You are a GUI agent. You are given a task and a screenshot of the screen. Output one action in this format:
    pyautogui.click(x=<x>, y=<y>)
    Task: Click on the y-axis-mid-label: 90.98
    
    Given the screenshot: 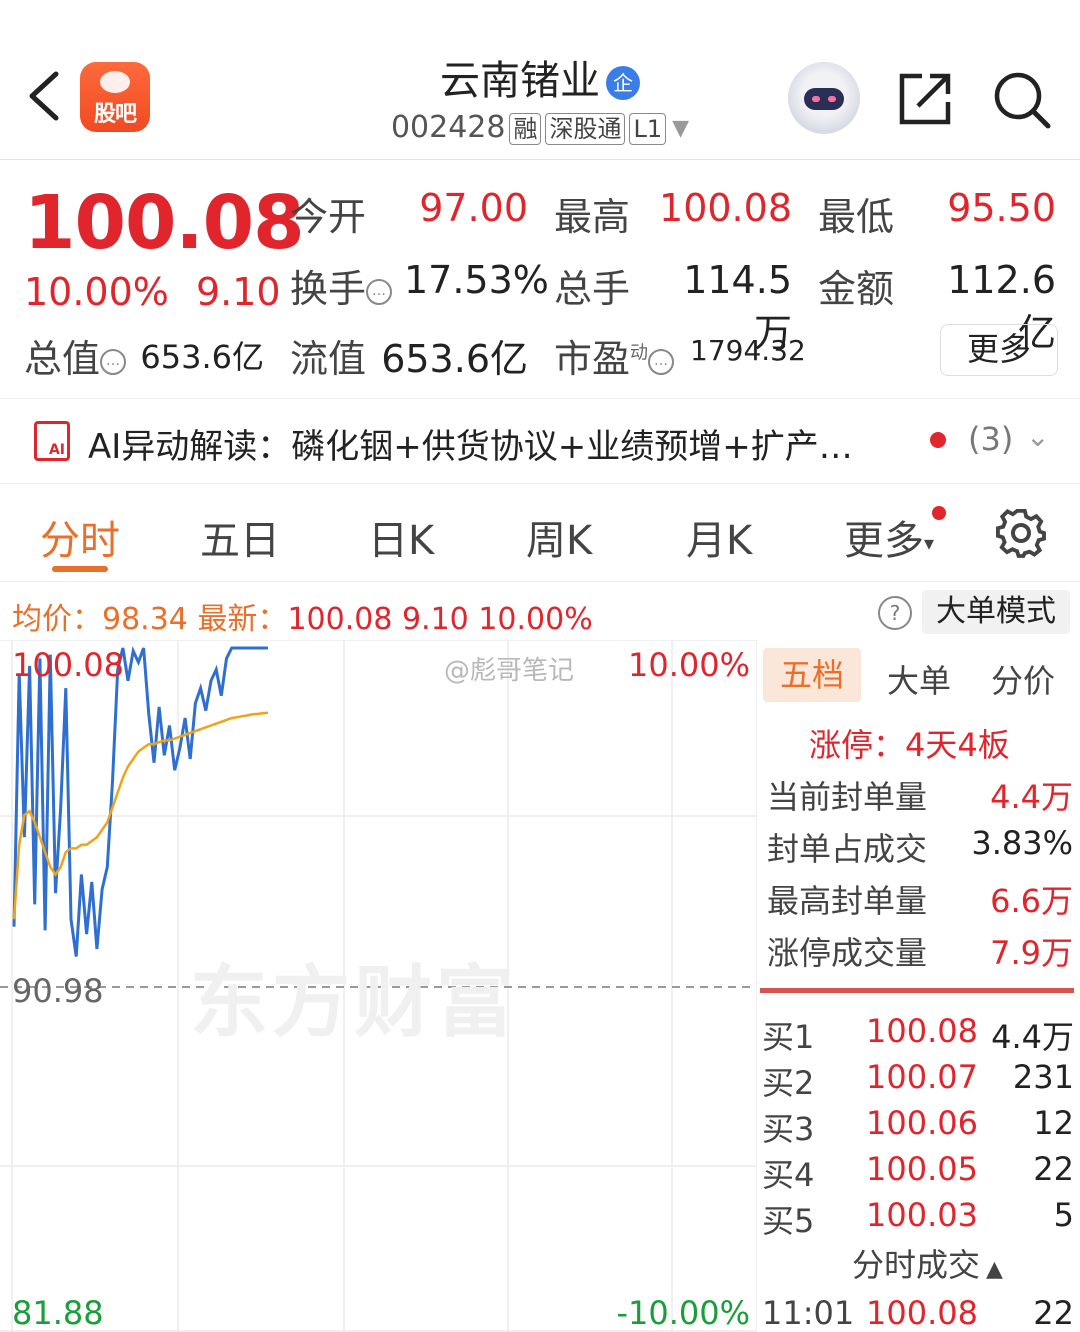 What is the action you would take?
    pyautogui.click(x=58, y=991)
    